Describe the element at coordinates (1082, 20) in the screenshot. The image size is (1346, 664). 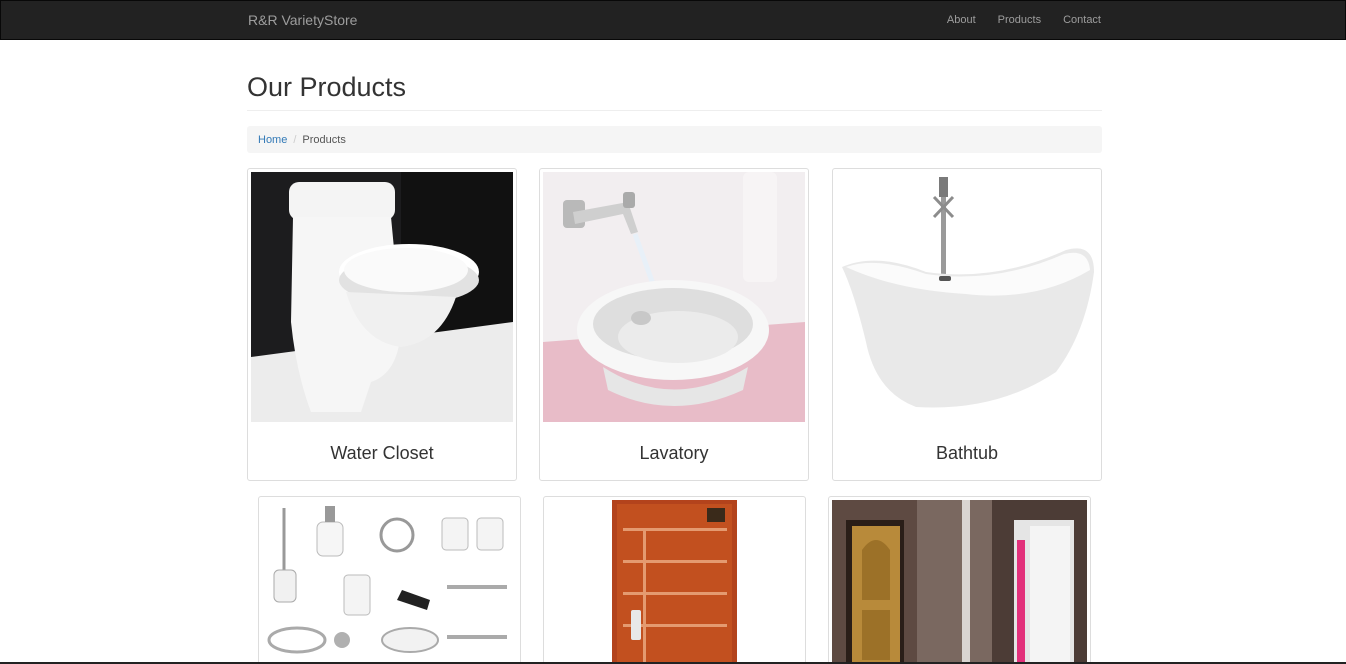
I see `nav-link-contact: Contact` at that location.